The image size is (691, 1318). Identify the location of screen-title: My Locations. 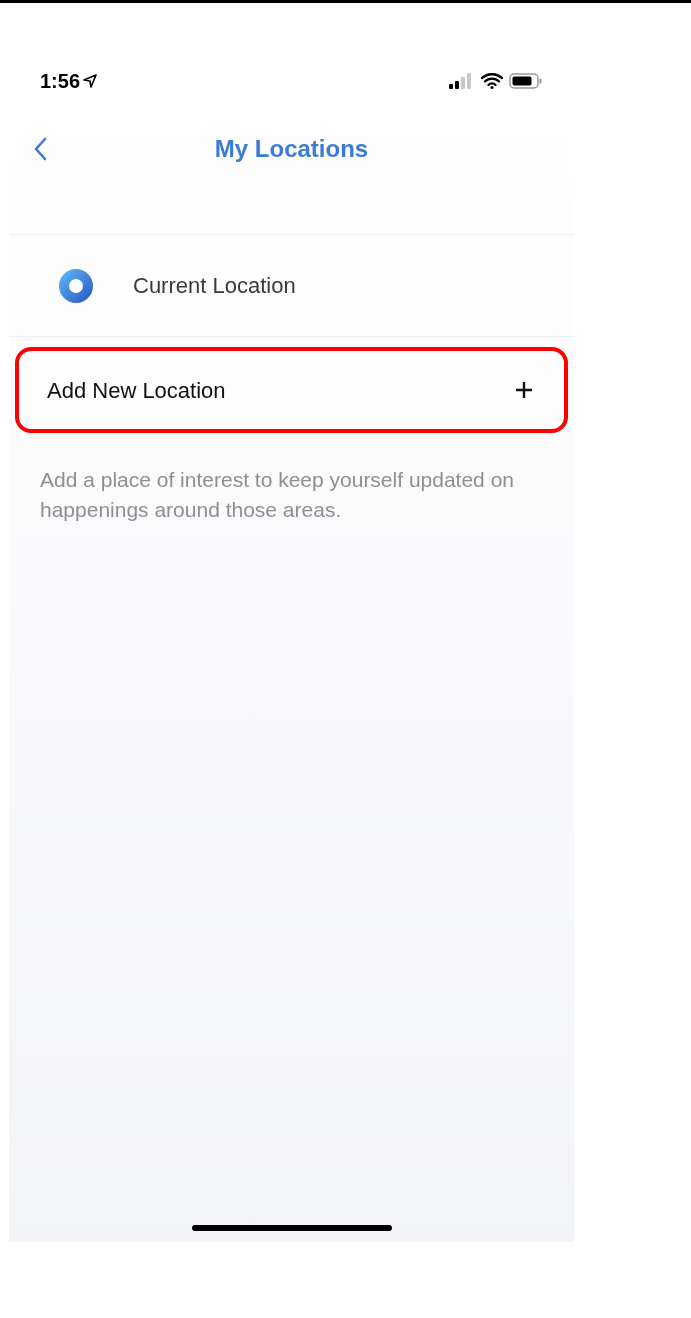
(291, 149).